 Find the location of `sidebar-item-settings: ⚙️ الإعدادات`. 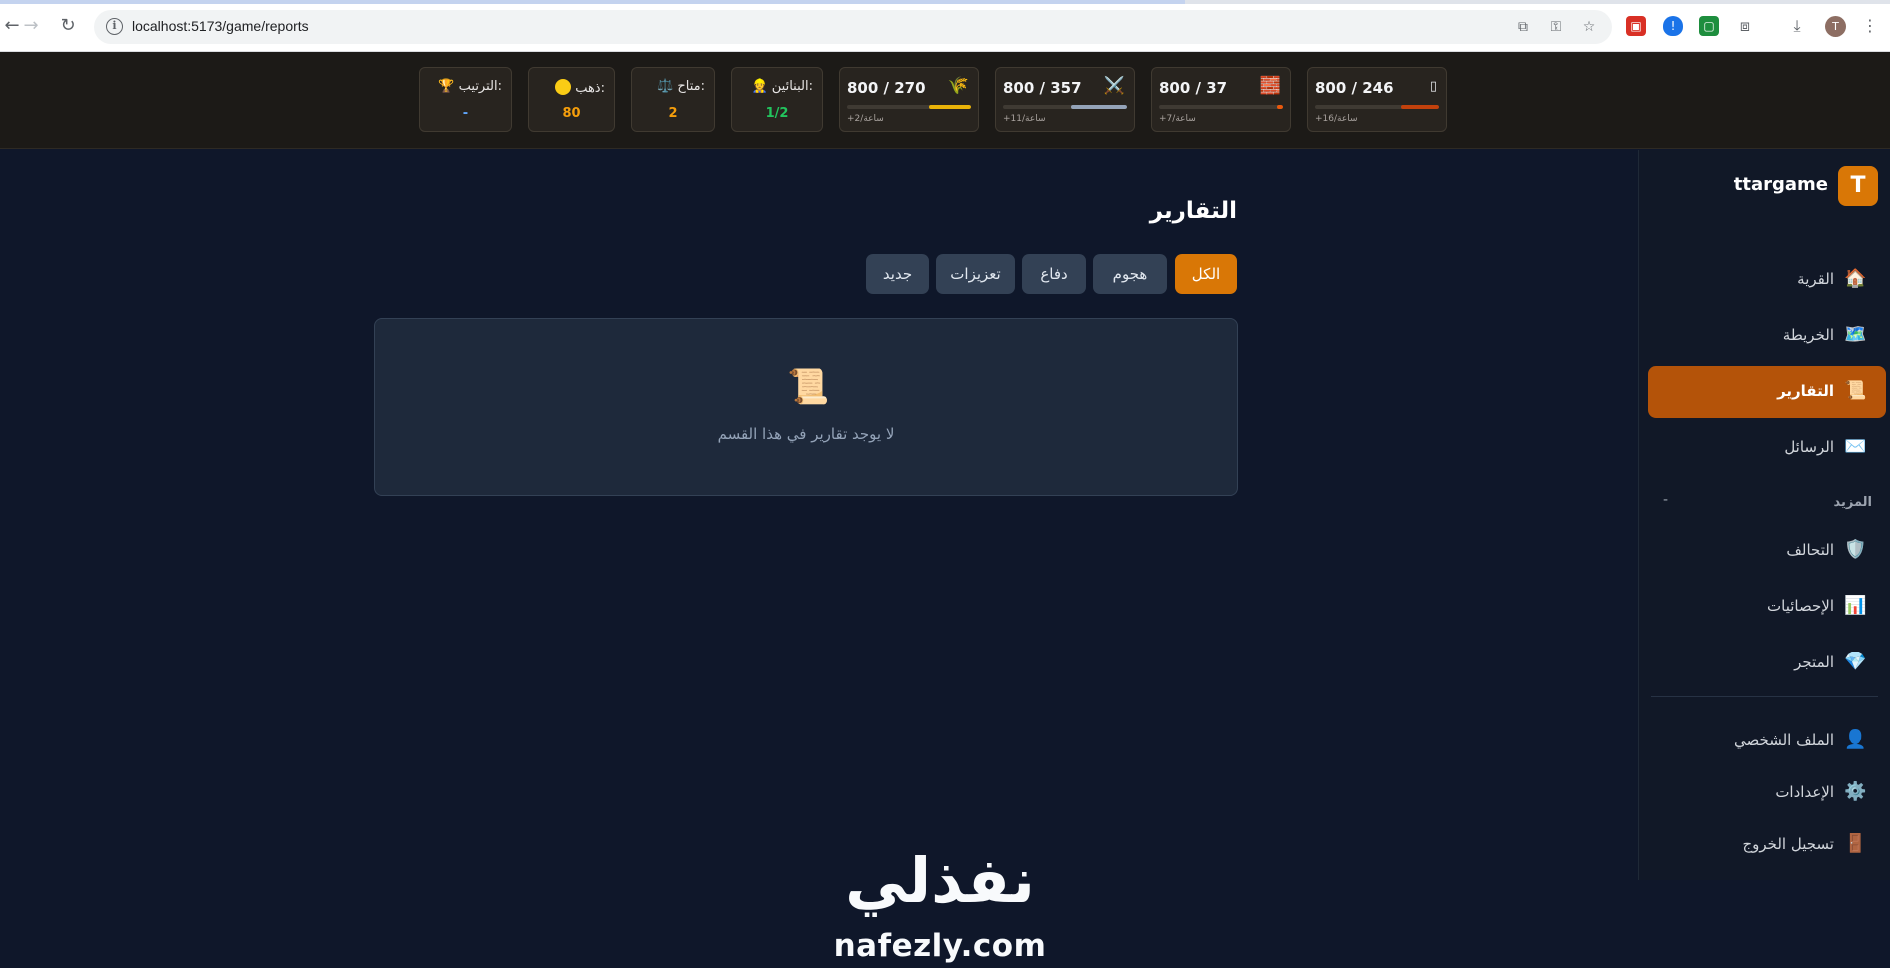

sidebar-item-settings: ⚙️ الإعدادات is located at coordinates (1767, 793).